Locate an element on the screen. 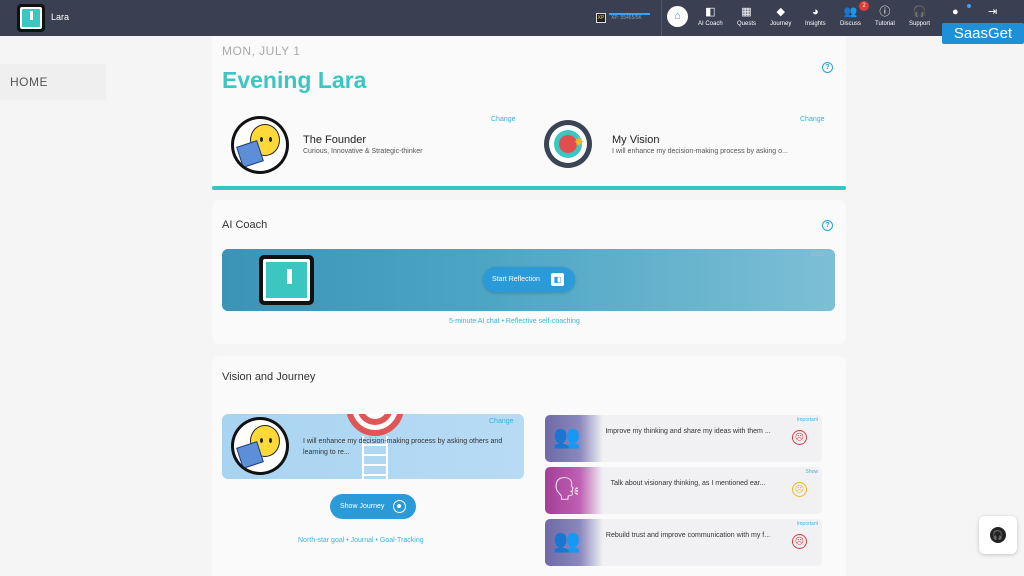 Image resolution: width=1024 pixels, height=576 pixels. nav-journey: ◆ Journey is located at coordinates (780, 16).